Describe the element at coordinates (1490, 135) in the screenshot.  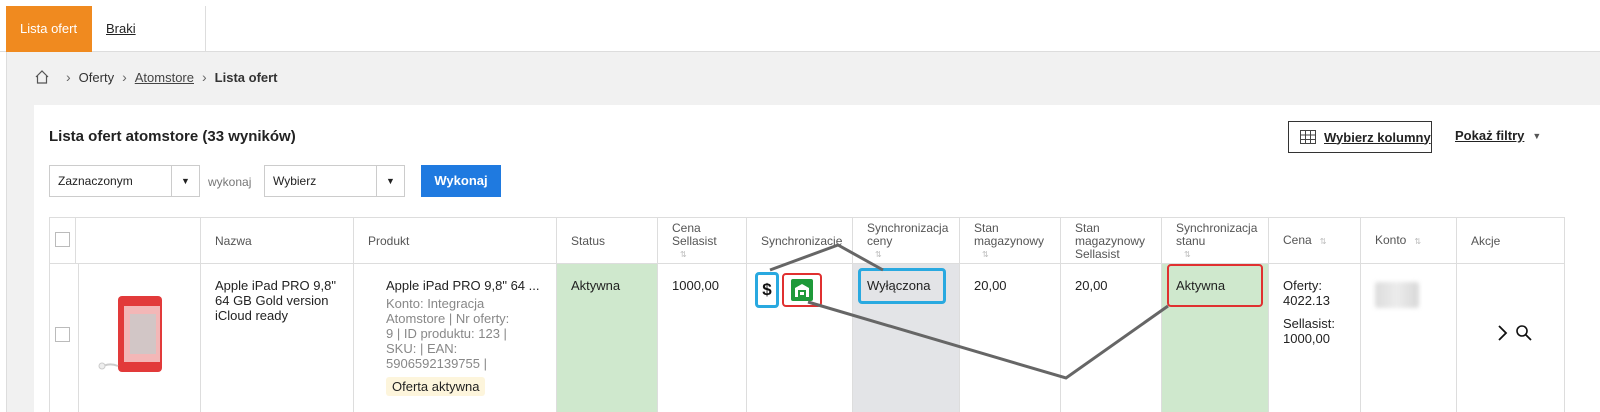
I see `show-filters-label: Pokaż filtry` at that location.